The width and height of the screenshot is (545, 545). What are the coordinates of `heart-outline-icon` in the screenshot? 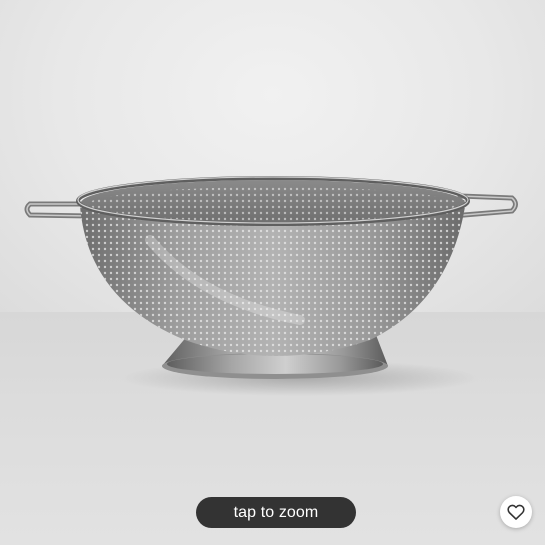 It's located at (516, 512).